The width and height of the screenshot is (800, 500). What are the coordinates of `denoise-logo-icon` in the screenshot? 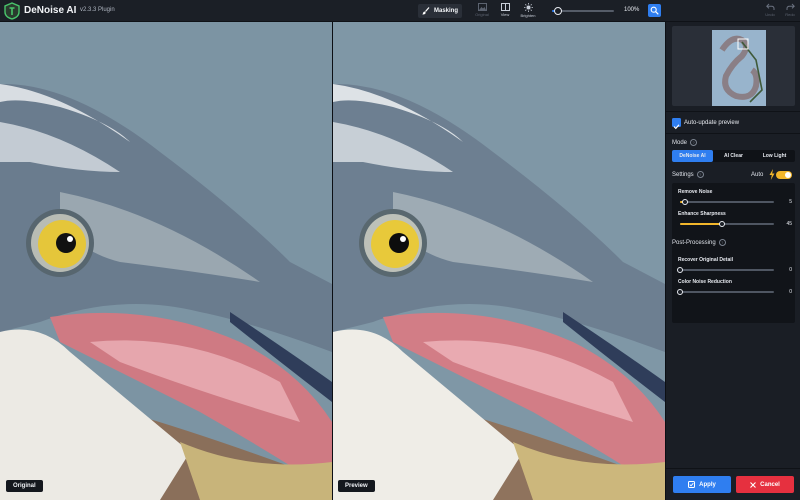 It's located at (12, 11).